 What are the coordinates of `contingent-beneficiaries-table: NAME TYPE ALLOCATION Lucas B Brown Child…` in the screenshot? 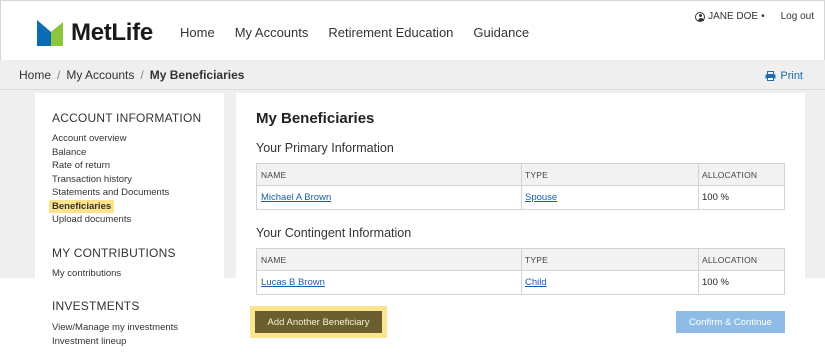 It's located at (520, 271).